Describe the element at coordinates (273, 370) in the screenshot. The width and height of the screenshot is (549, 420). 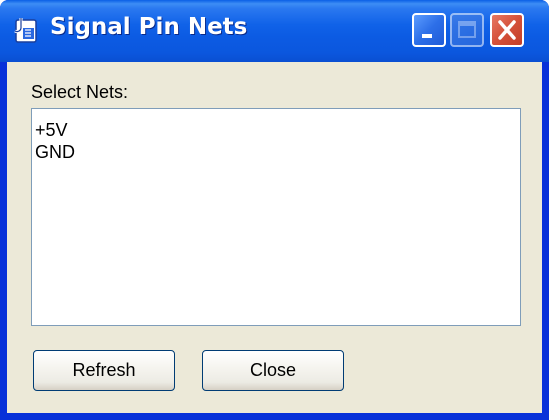
I see `close-button: Close` at that location.